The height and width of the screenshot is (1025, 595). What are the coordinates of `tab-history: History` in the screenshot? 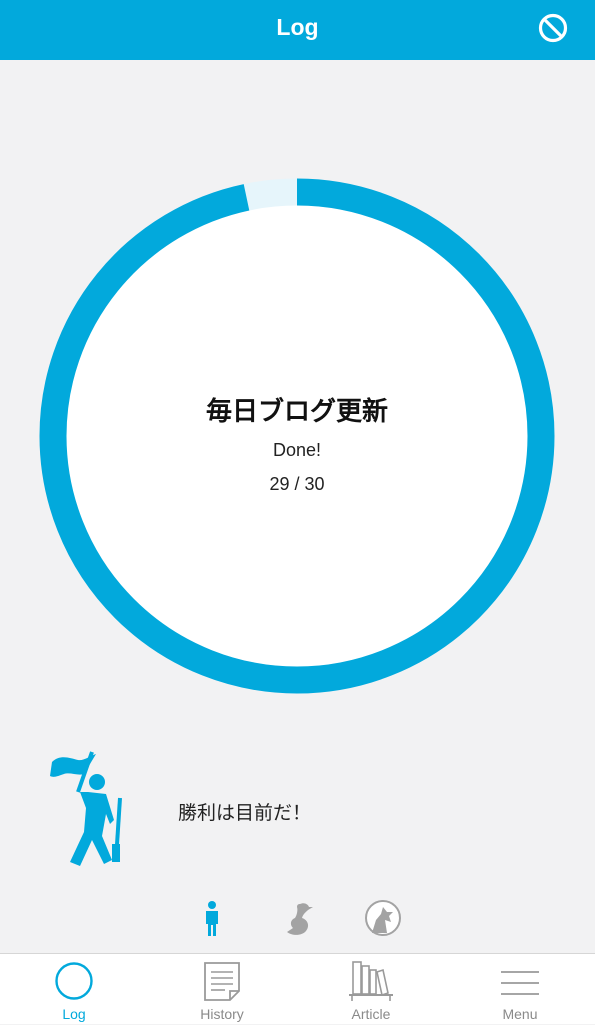 It's located at (222, 989).